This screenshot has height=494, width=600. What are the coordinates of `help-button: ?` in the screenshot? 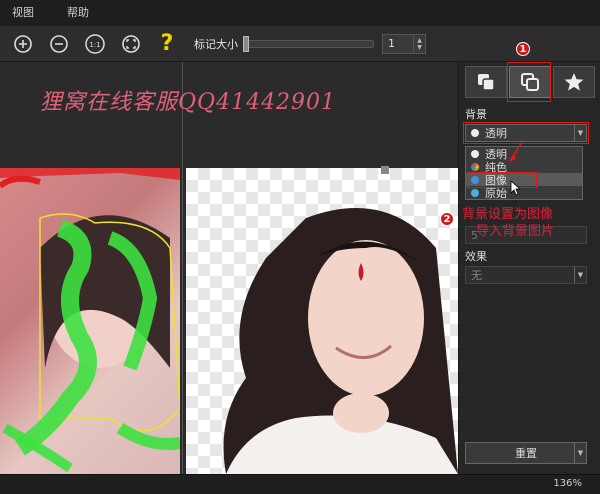 It's located at (167, 44).